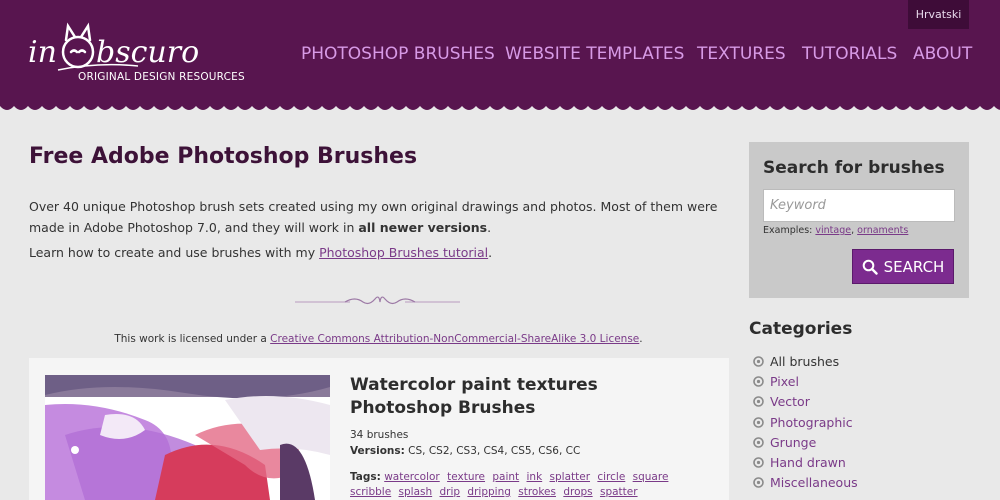 The image size is (1000, 500). Describe the element at coordinates (942, 54) in the screenshot. I see `nav-about: ABOUT` at that location.